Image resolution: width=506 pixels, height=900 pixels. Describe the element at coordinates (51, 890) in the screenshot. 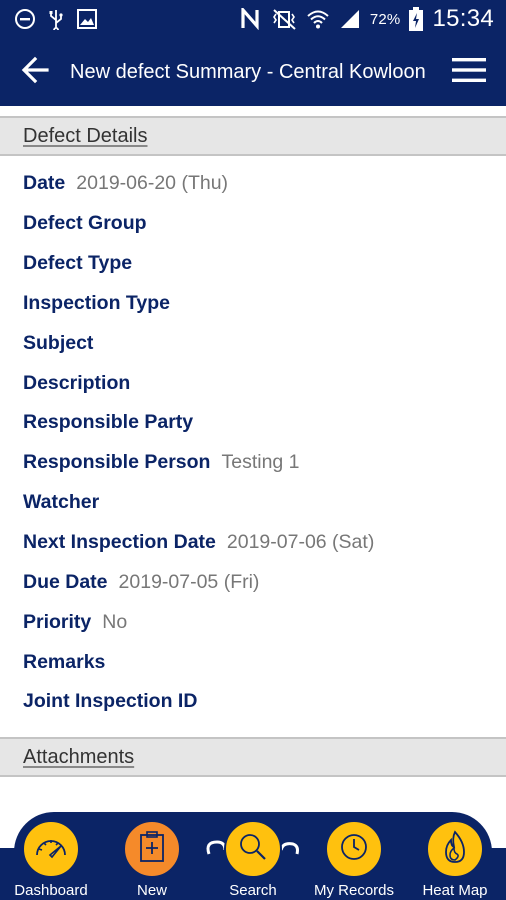

I see `nav-label: Dashboard` at that location.